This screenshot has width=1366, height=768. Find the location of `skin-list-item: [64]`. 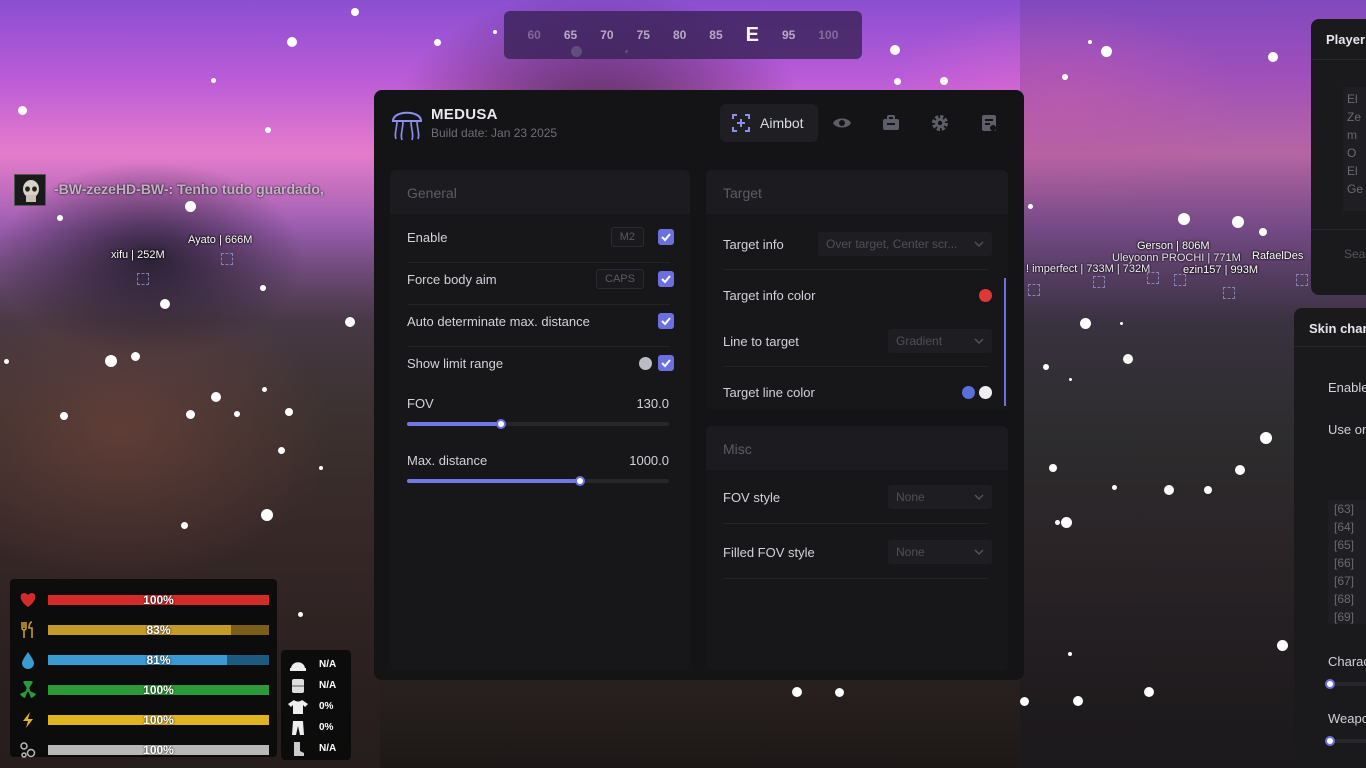

skin-list-item: [64] is located at coordinates (1350, 527).